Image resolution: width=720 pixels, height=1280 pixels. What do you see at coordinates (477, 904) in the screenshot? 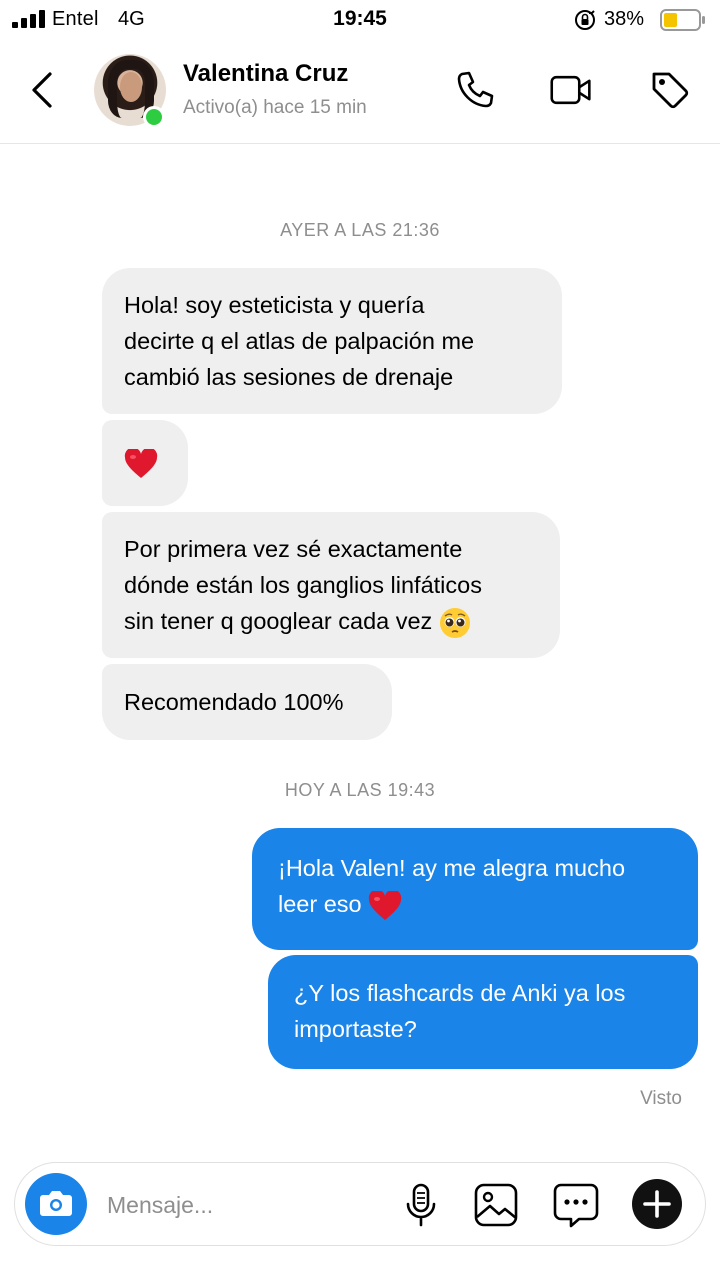
I see `message-line-with-emoji: leer eso` at bounding box center [477, 904].